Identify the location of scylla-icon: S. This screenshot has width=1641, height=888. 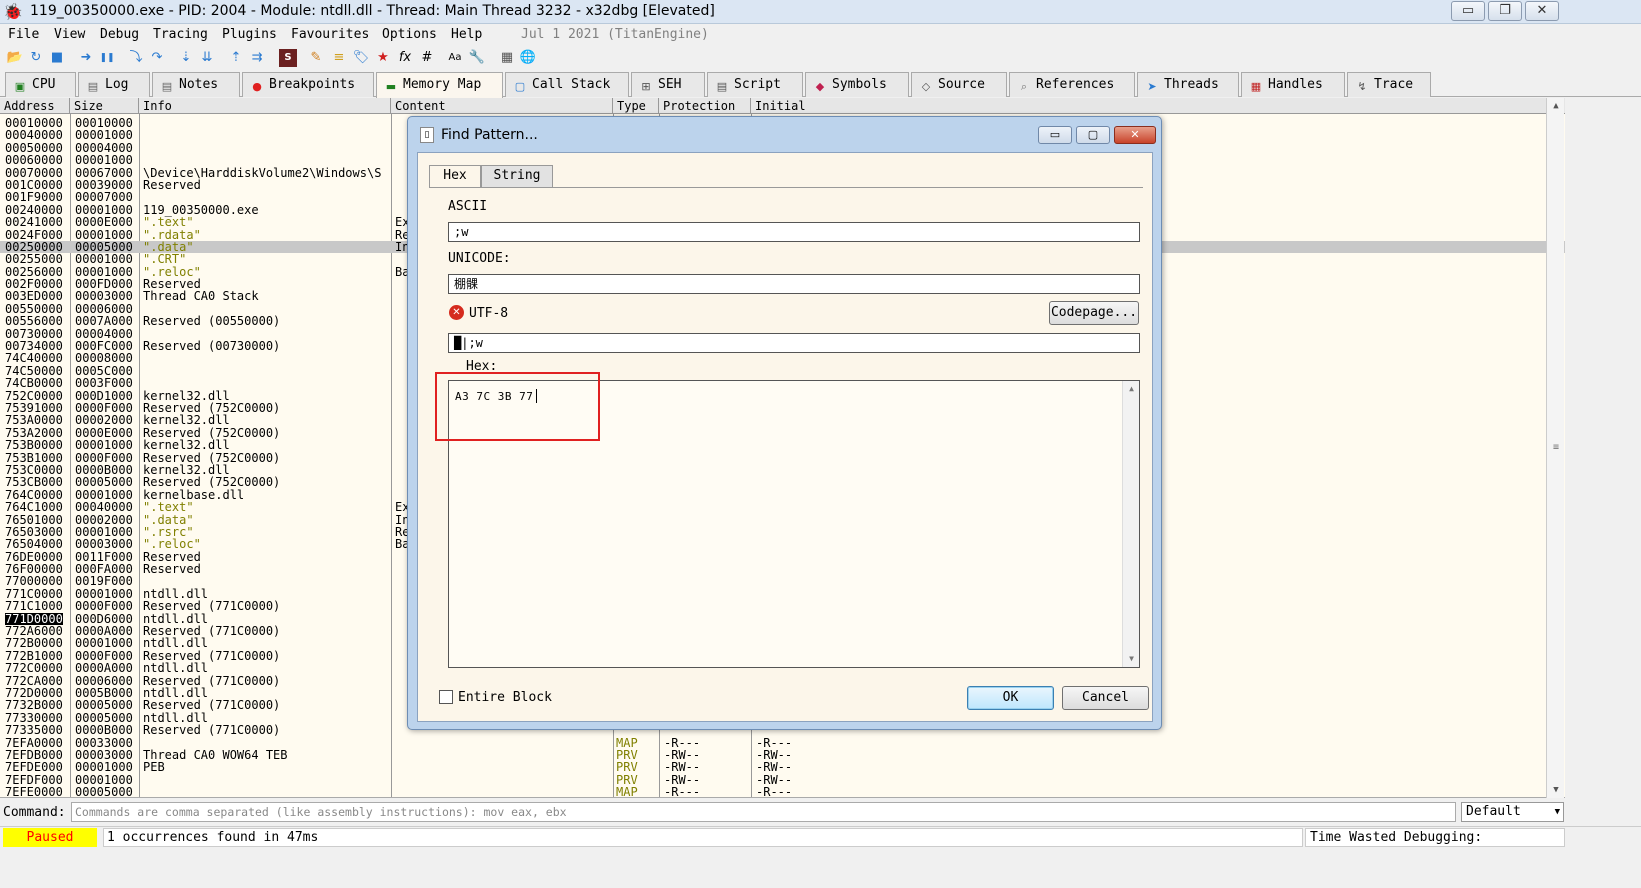
(288, 58).